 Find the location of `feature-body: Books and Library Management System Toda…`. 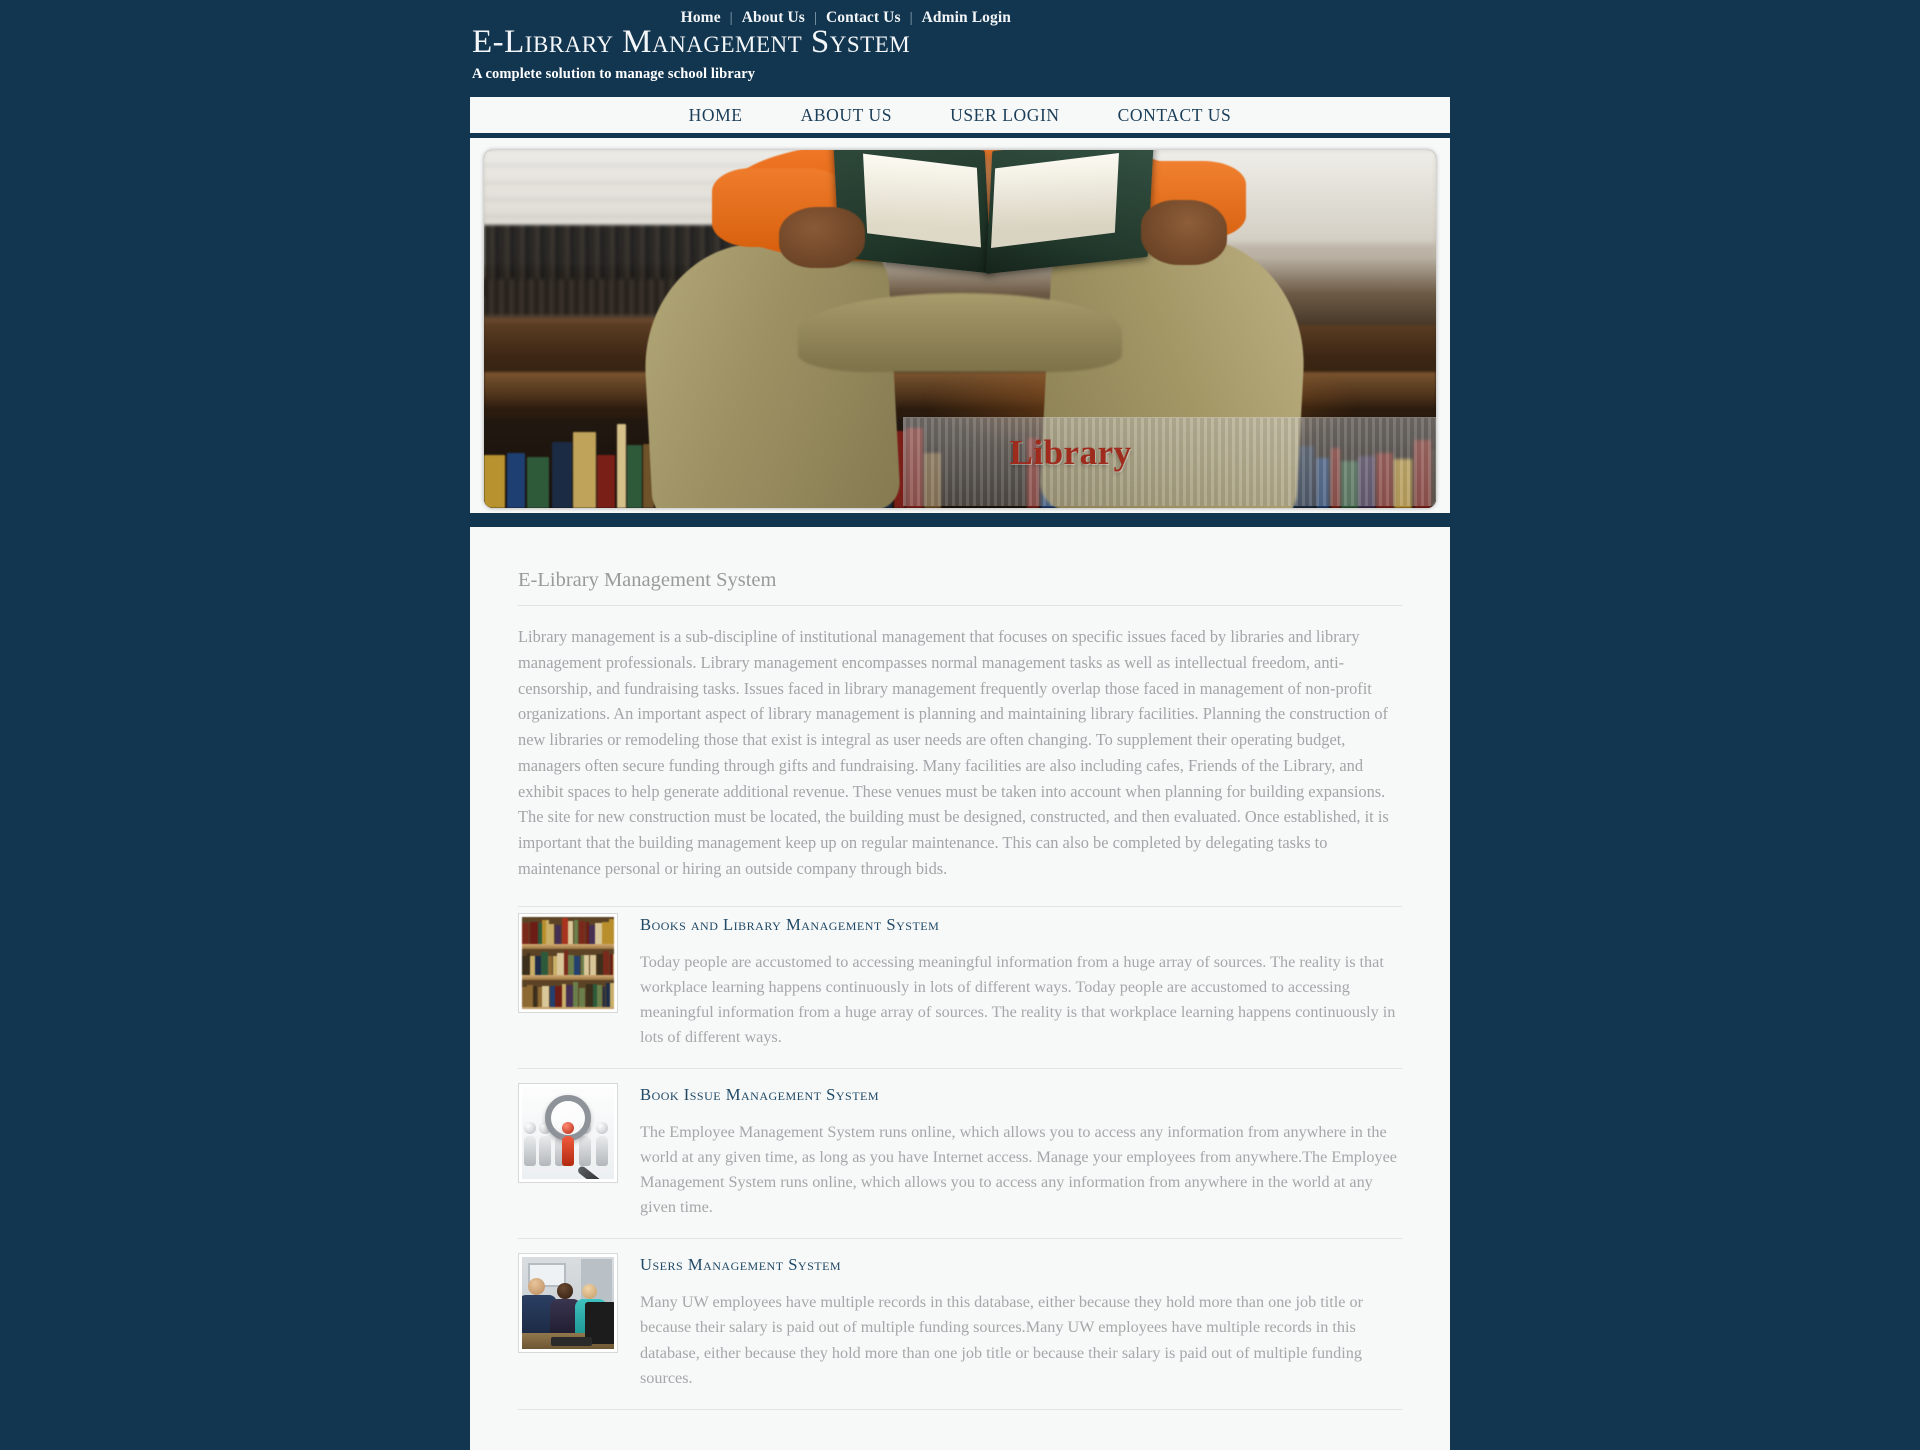

feature-body: Books and Library Management System Toda… is located at coordinates (1021, 981).